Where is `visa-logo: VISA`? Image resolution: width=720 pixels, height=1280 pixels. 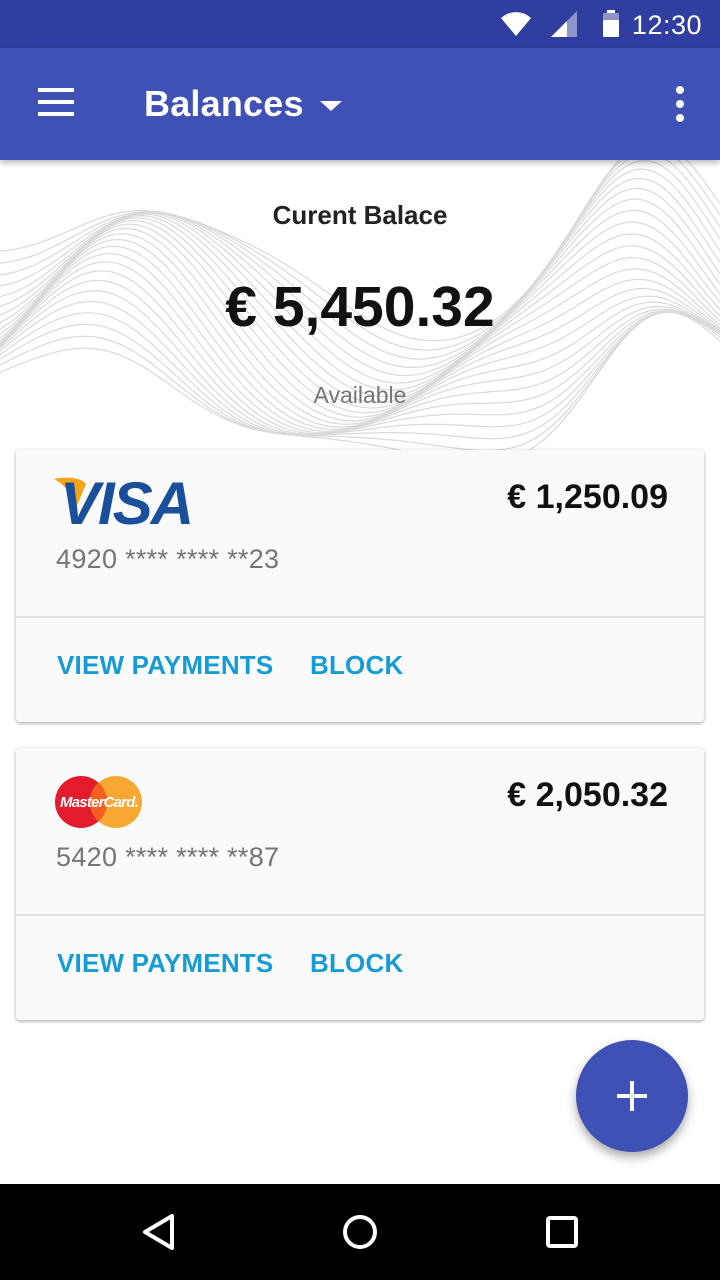 visa-logo: VISA is located at coordinates (124, 501).